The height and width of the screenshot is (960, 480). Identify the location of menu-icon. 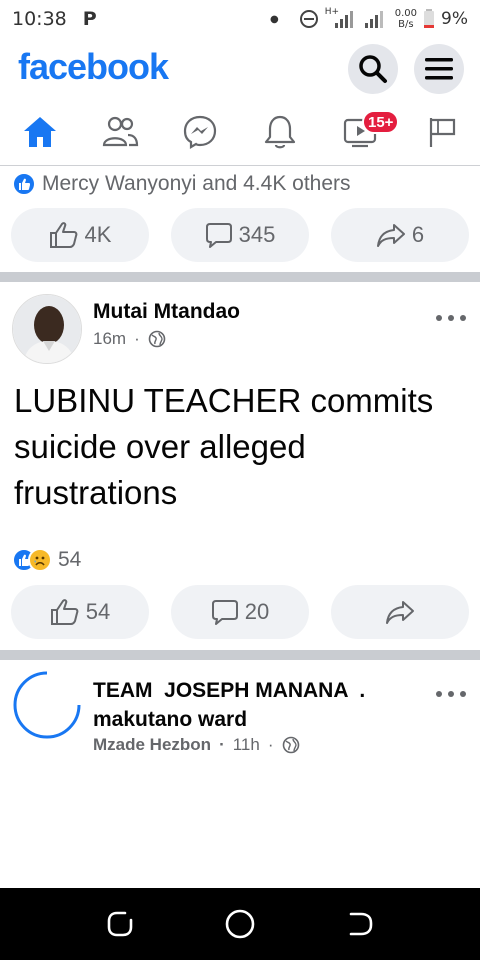
(439, 69).